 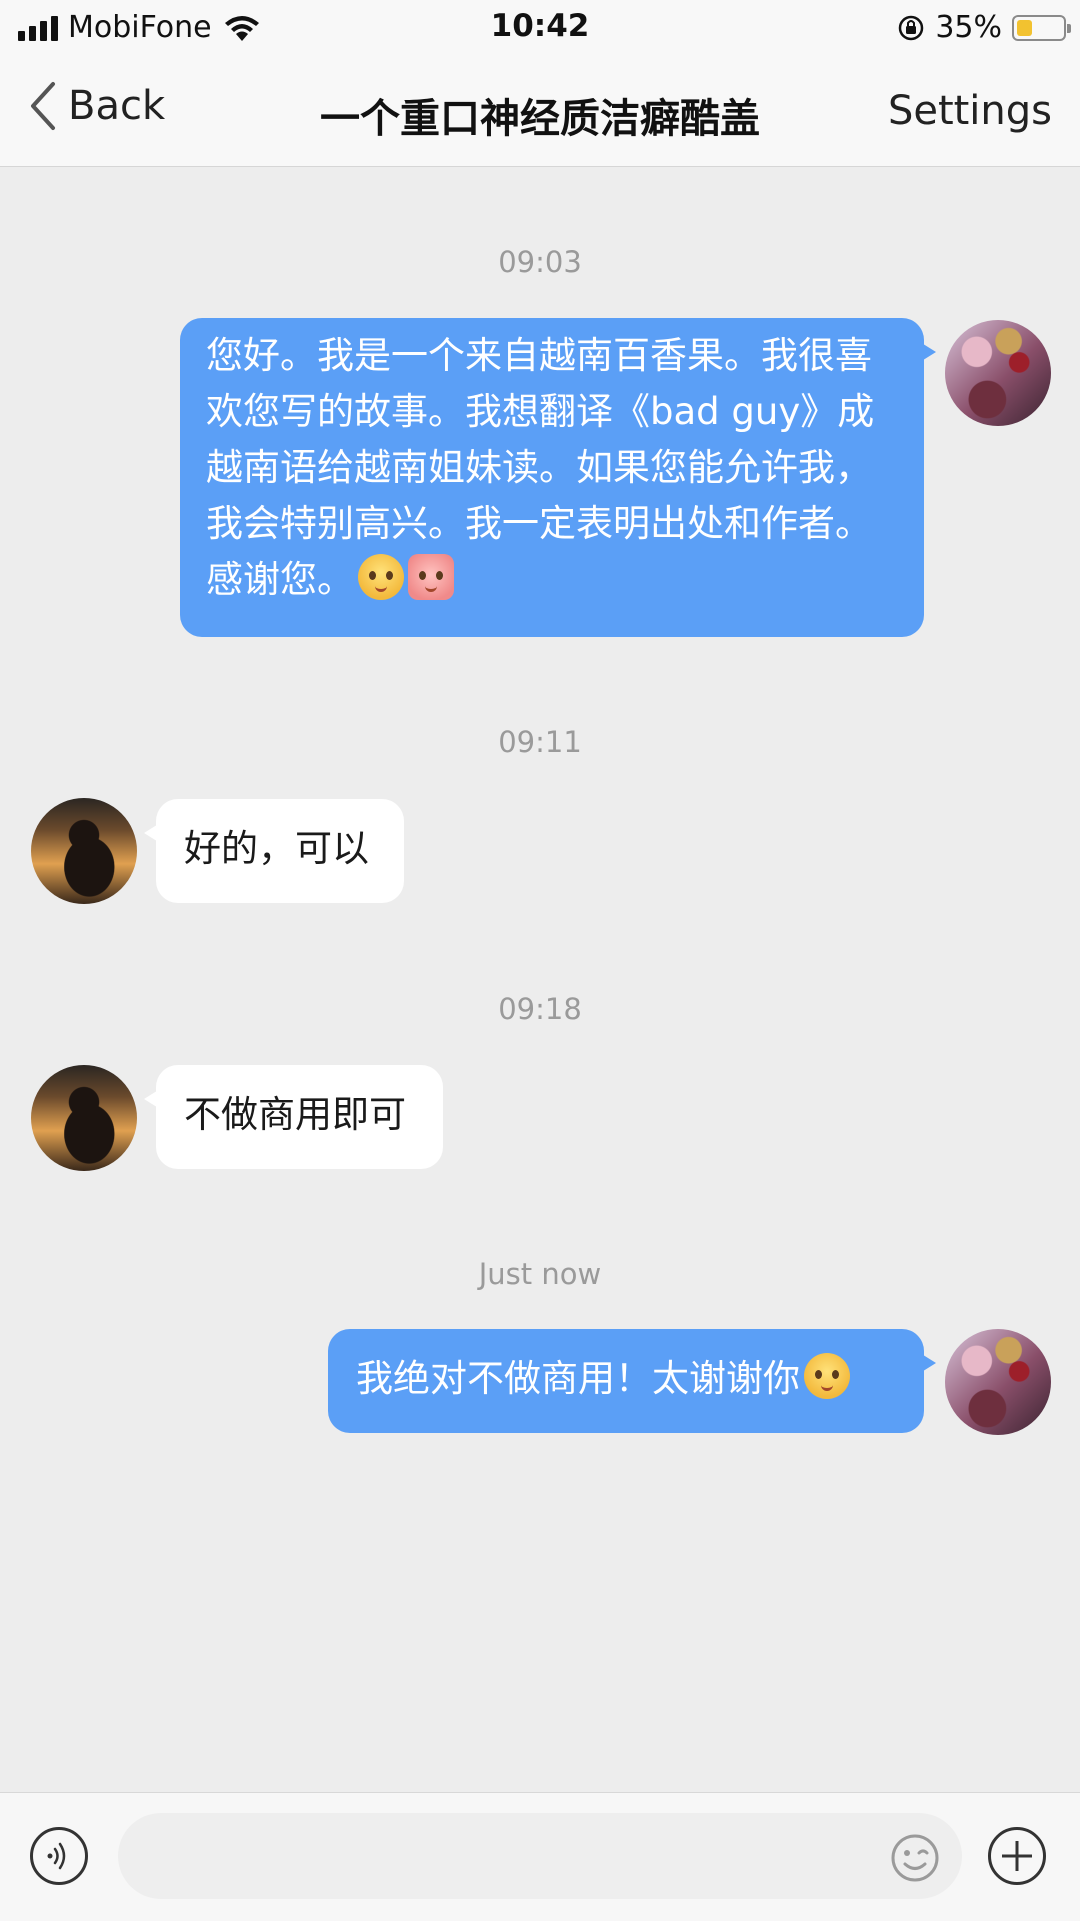 I want to click on message-input, so click(x=540, y=1856).